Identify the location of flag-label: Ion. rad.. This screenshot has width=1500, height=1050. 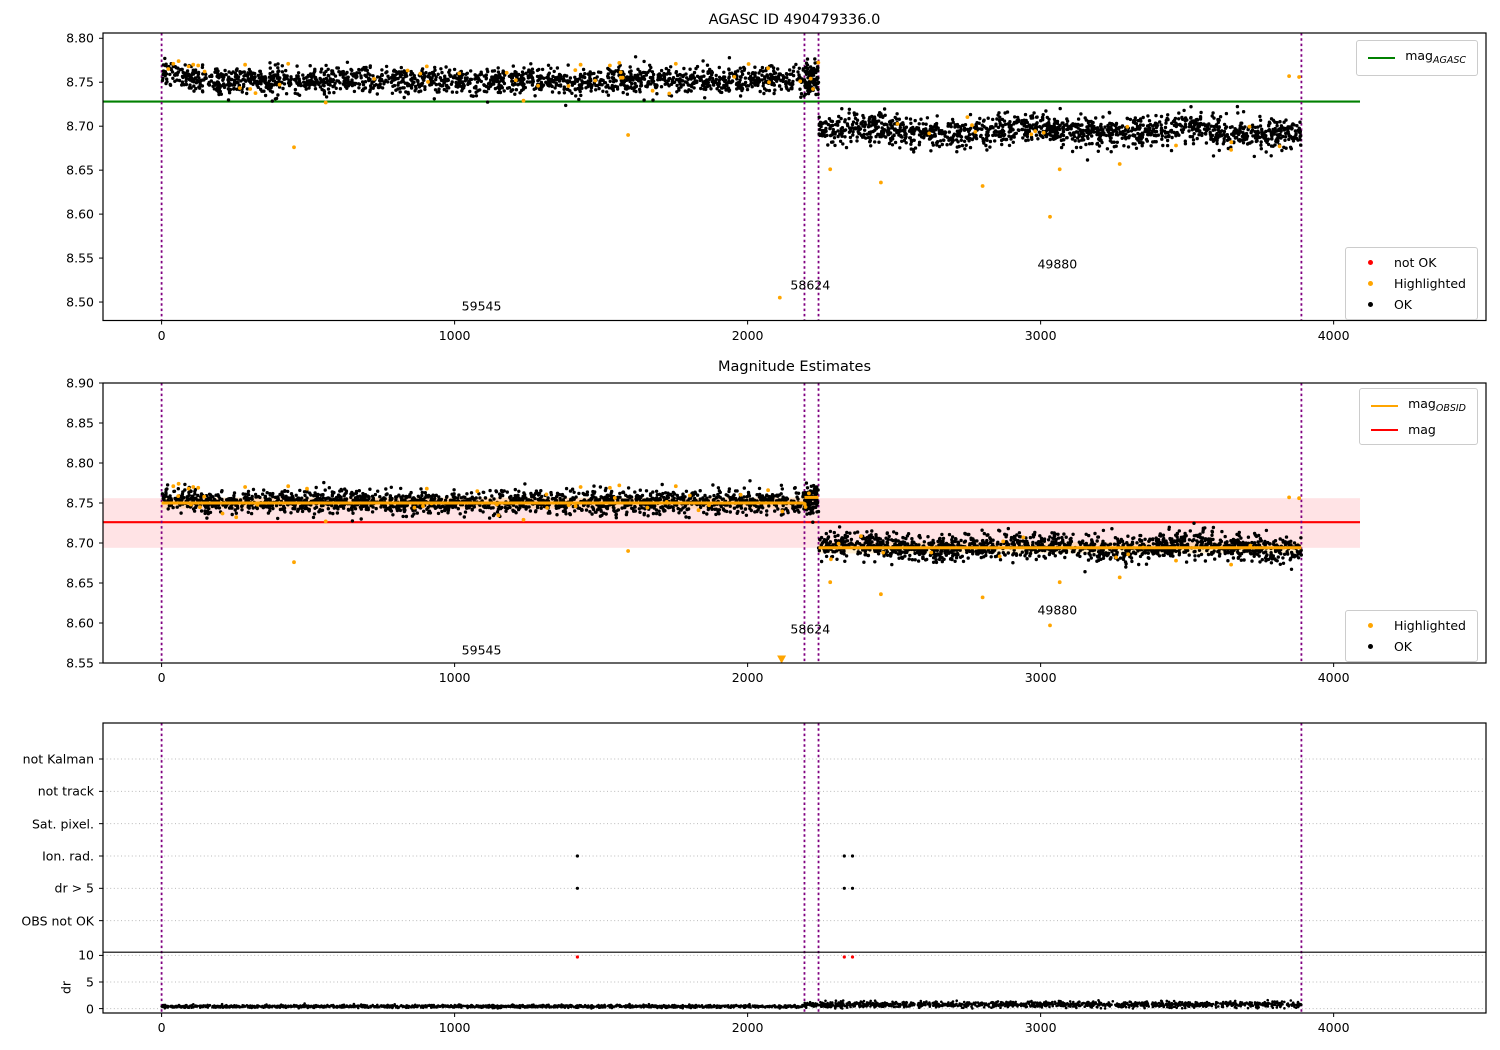
(68, 856).